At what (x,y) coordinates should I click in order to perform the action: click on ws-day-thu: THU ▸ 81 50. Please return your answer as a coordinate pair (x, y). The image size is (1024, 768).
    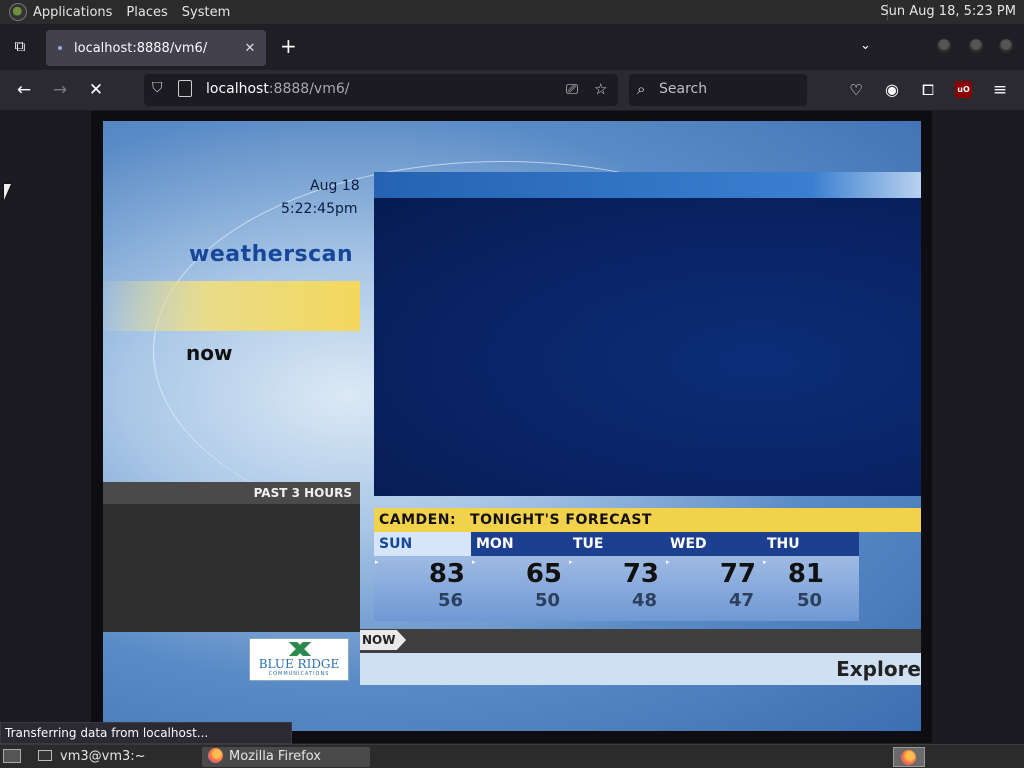
    Looking at the image, I should click on (810, 576).